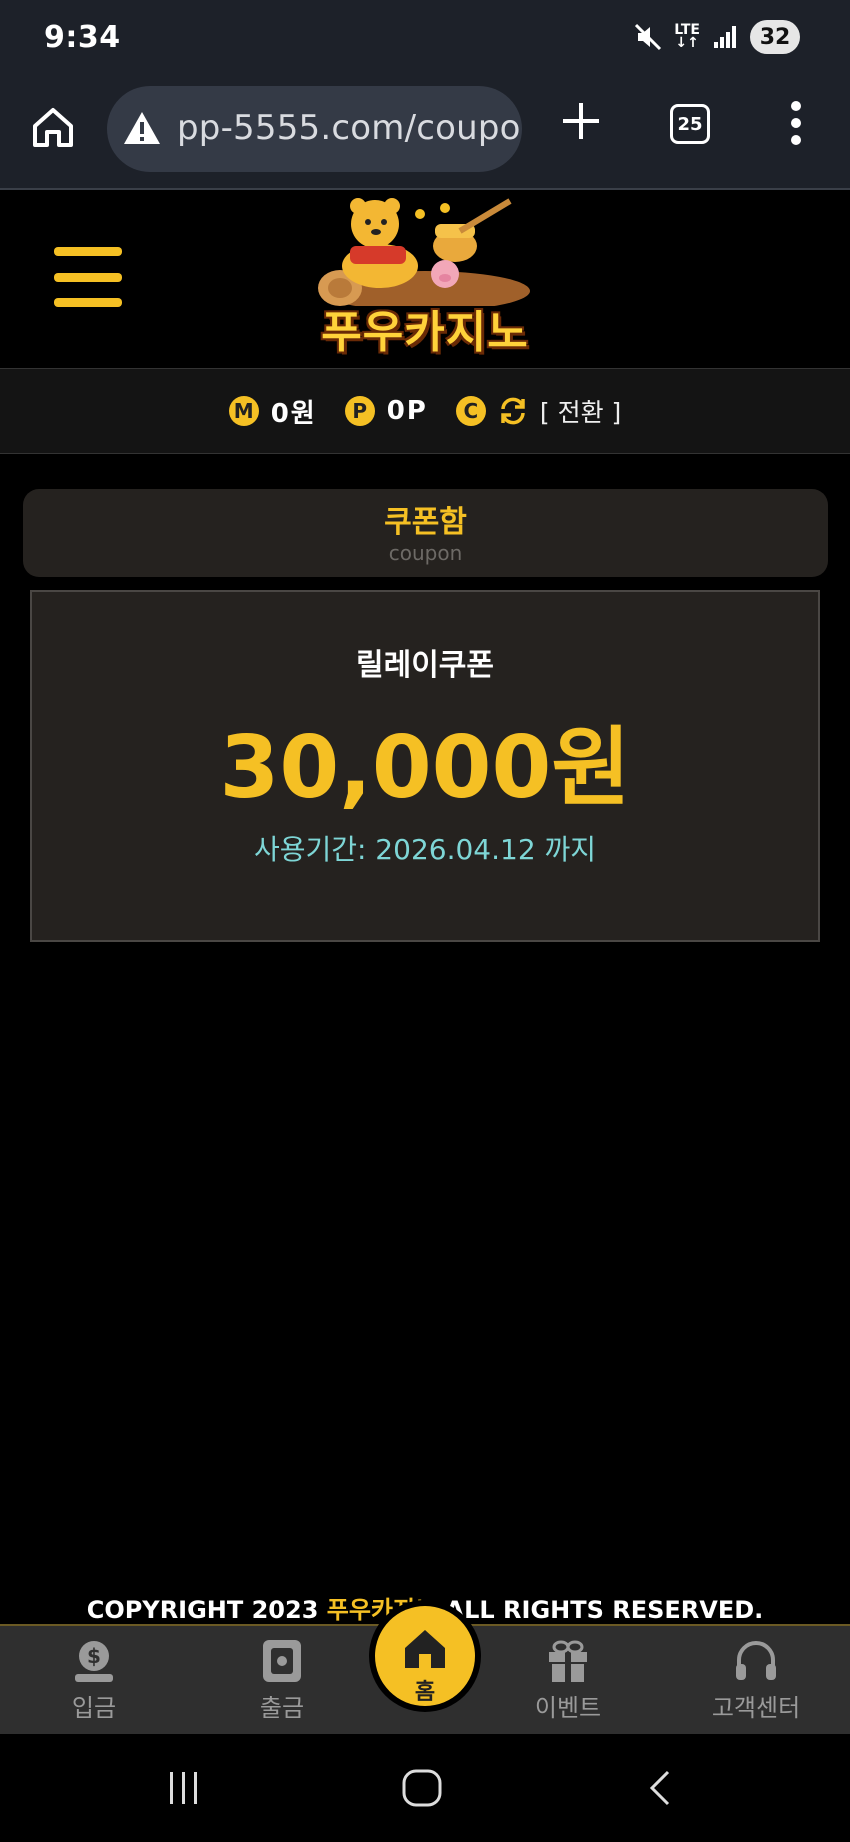  I want to click on nav-home: 홈, so click(425, 1656).